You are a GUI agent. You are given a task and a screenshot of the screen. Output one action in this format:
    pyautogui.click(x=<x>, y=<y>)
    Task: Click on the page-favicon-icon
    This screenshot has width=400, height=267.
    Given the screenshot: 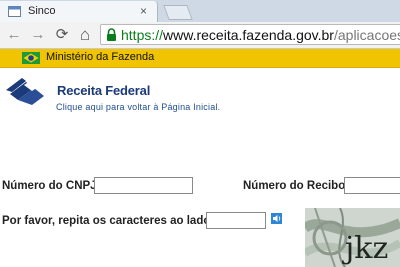 What is the action you would take?
    pyautogui.click(x=14, y=11)
    